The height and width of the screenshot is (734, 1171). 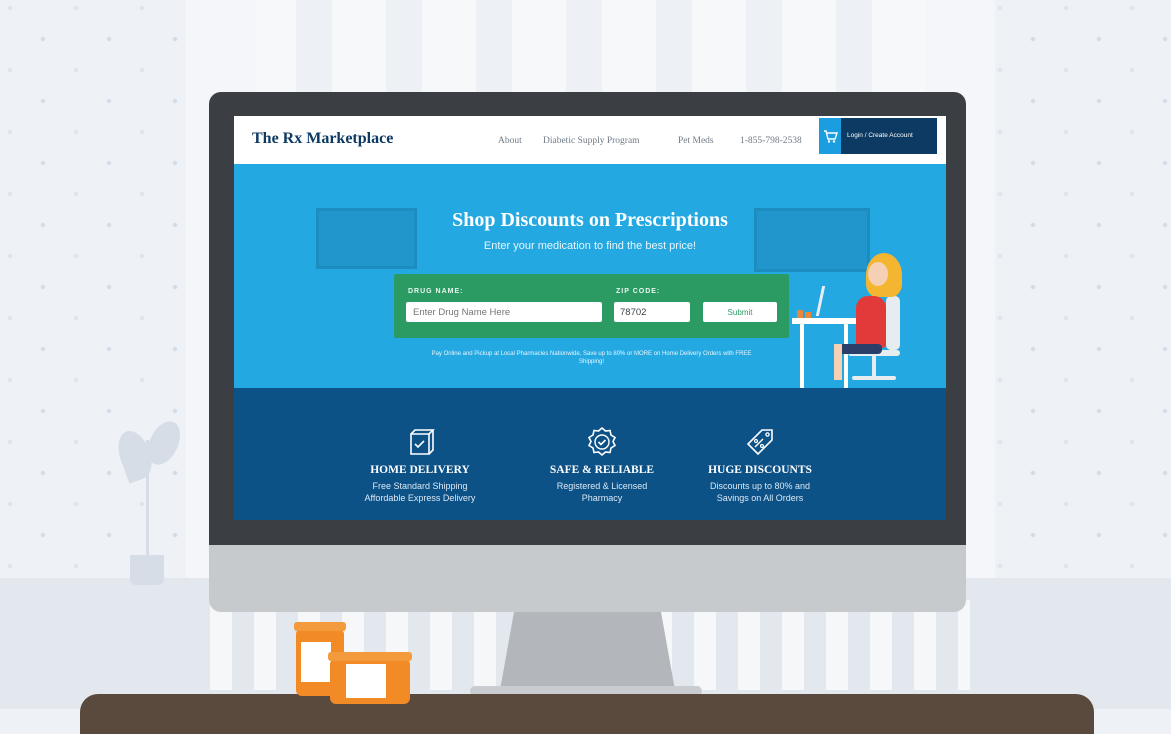 I want to click on feature-description-line: Discounts up to 80% and, so click(x=760, y=486).